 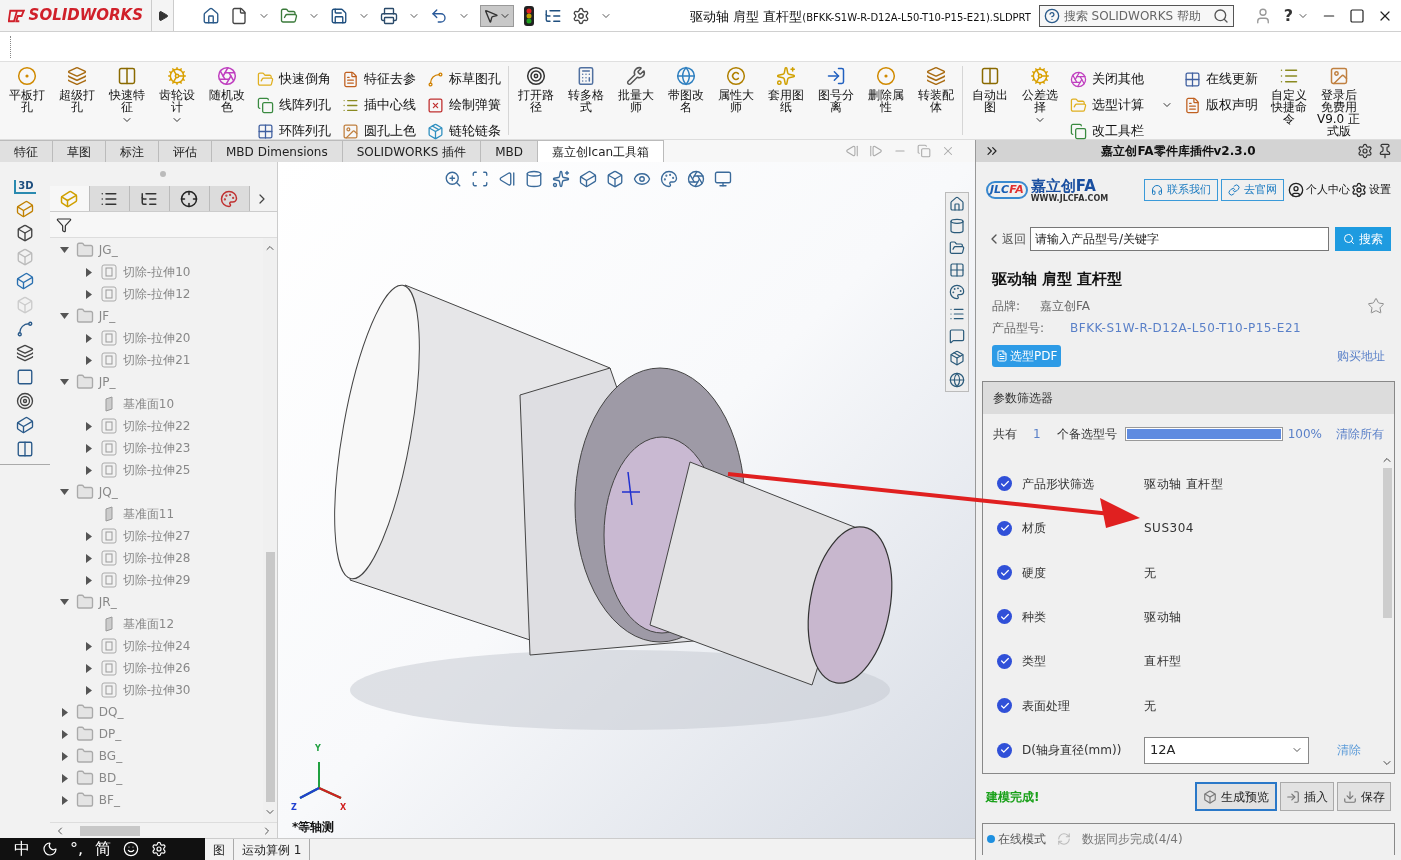 I want to click on clear-all-link: 清除所有, so click(x=1360, y=433).